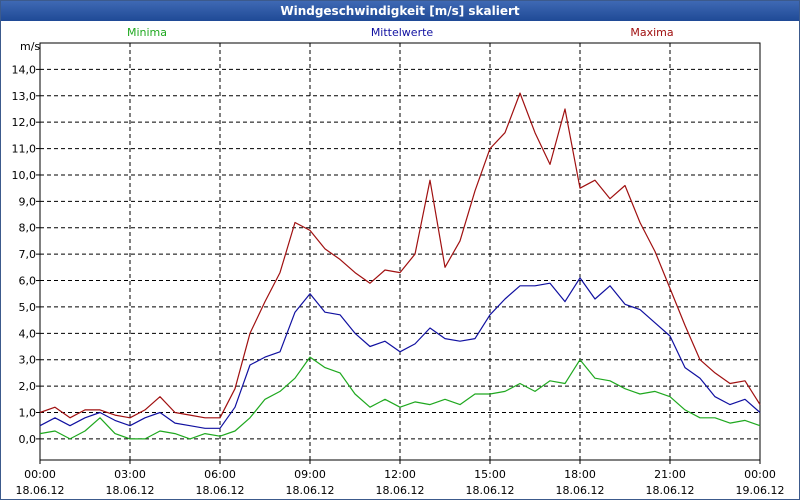 The width and height of the screenshot is (800, 500). I want to click on y-tick-label: 11,0, so click(24, 149).